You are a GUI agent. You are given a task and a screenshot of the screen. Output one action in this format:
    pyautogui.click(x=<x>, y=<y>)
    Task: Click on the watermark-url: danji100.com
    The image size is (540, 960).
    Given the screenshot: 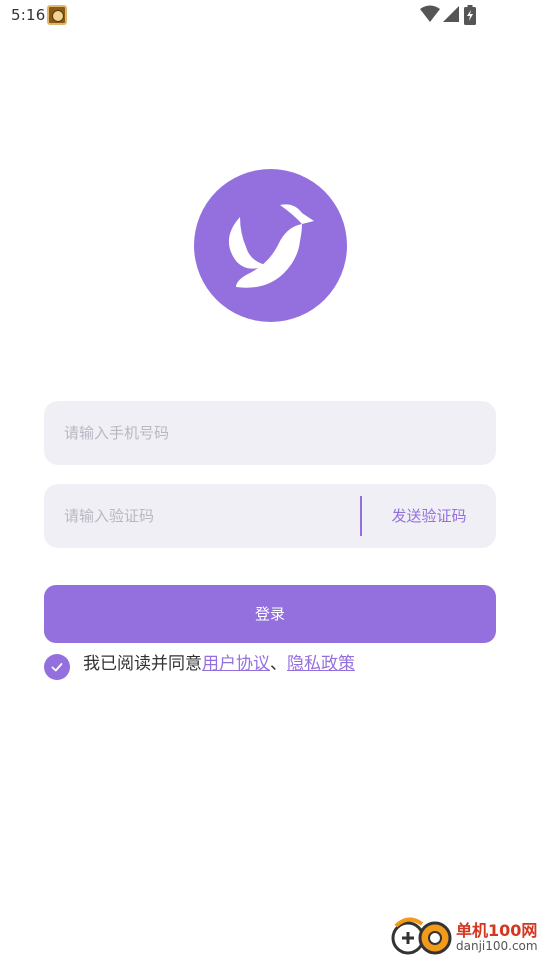 What is the action you would take?
    pyautogui.click(x=497, y=946)
    